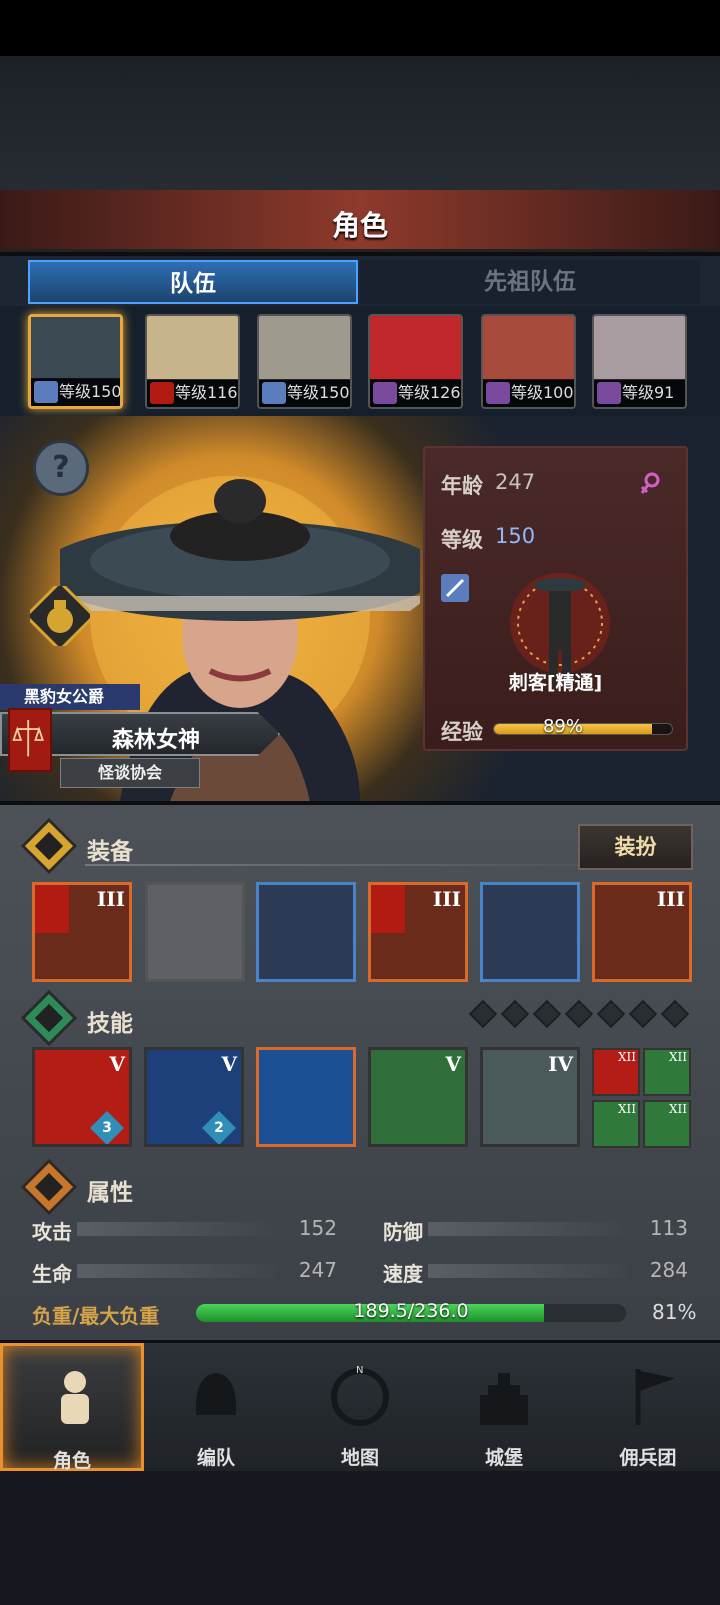 This screenshot has height=1605, width=720. I want to click on level-label: 等级, so click(462, 540).